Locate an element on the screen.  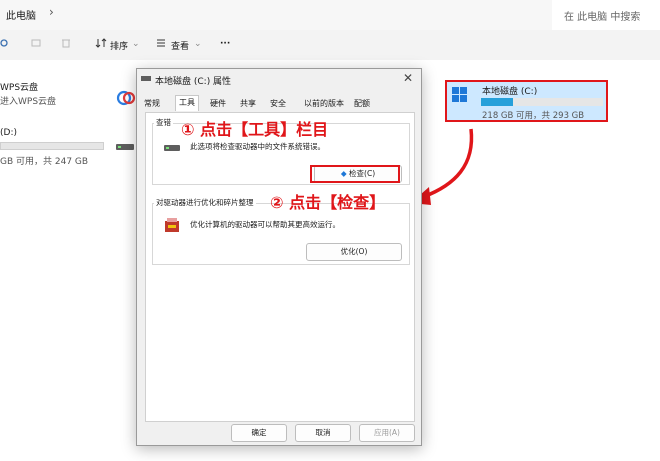
windows-drive-icon is located at coordinates (459, 94).